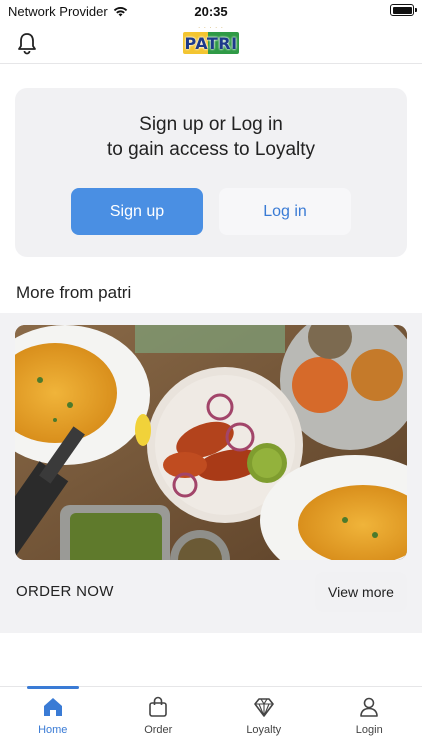 The image size is (422, 750). Describe the element at coordinates (65, 591) in the screenshot. I see `order-now-text: ORDER NOW` at that location.